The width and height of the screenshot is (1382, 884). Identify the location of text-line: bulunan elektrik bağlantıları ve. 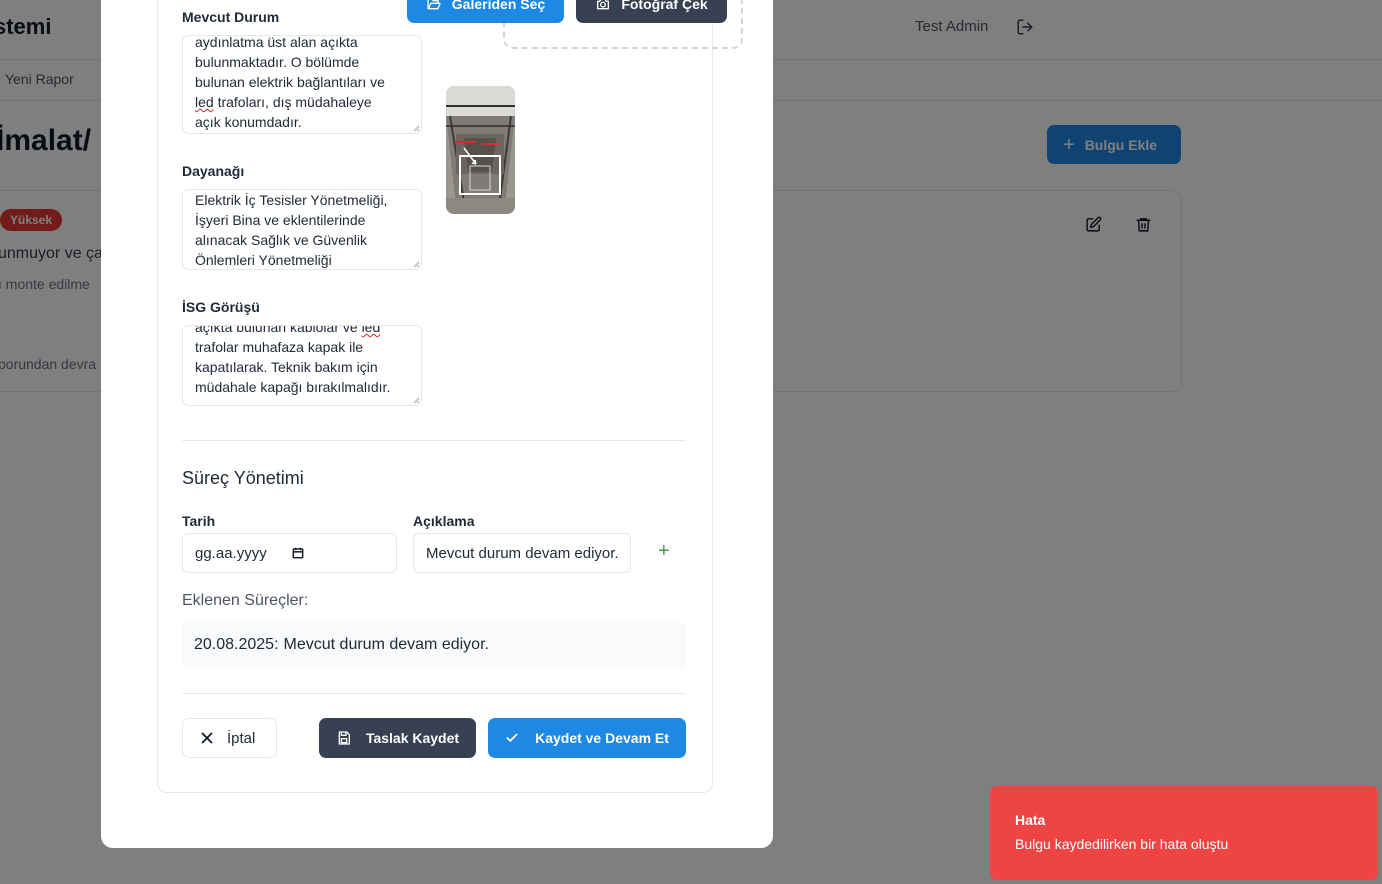
(290, 82).